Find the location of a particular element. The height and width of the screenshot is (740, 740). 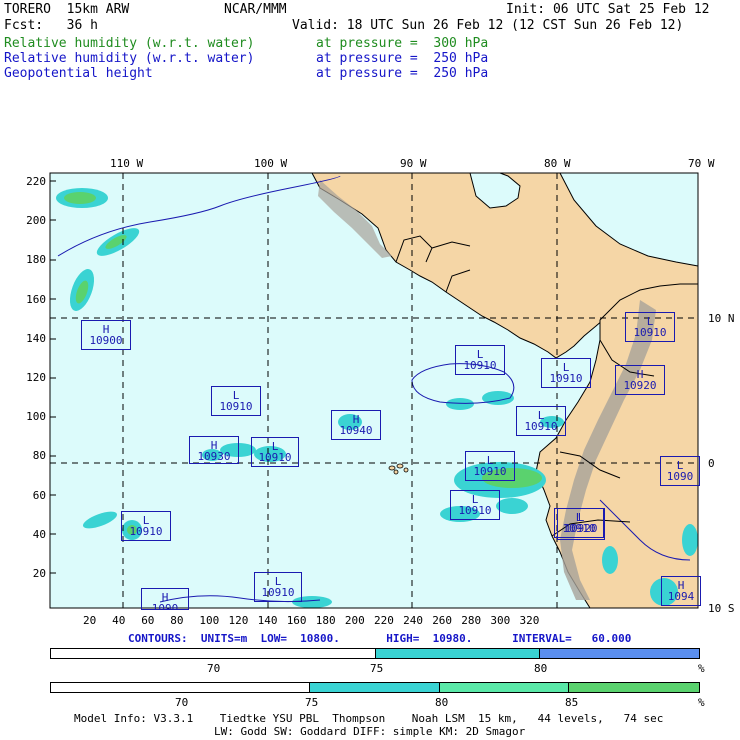

x-tick-label: 280 is located at coordinates (471, 620).